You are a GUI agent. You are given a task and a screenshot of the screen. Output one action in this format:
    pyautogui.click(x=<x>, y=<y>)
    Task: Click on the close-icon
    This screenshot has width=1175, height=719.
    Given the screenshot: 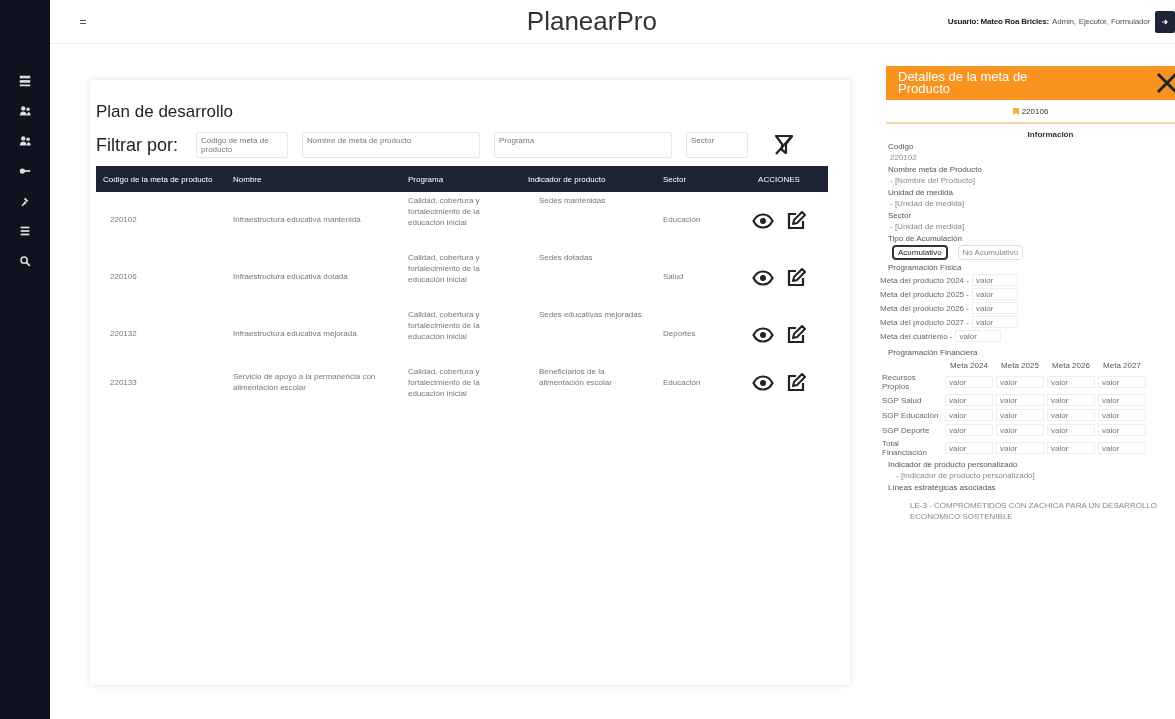 What is the action you would take?
    pyautogui.click(x=1165, y=83)
    